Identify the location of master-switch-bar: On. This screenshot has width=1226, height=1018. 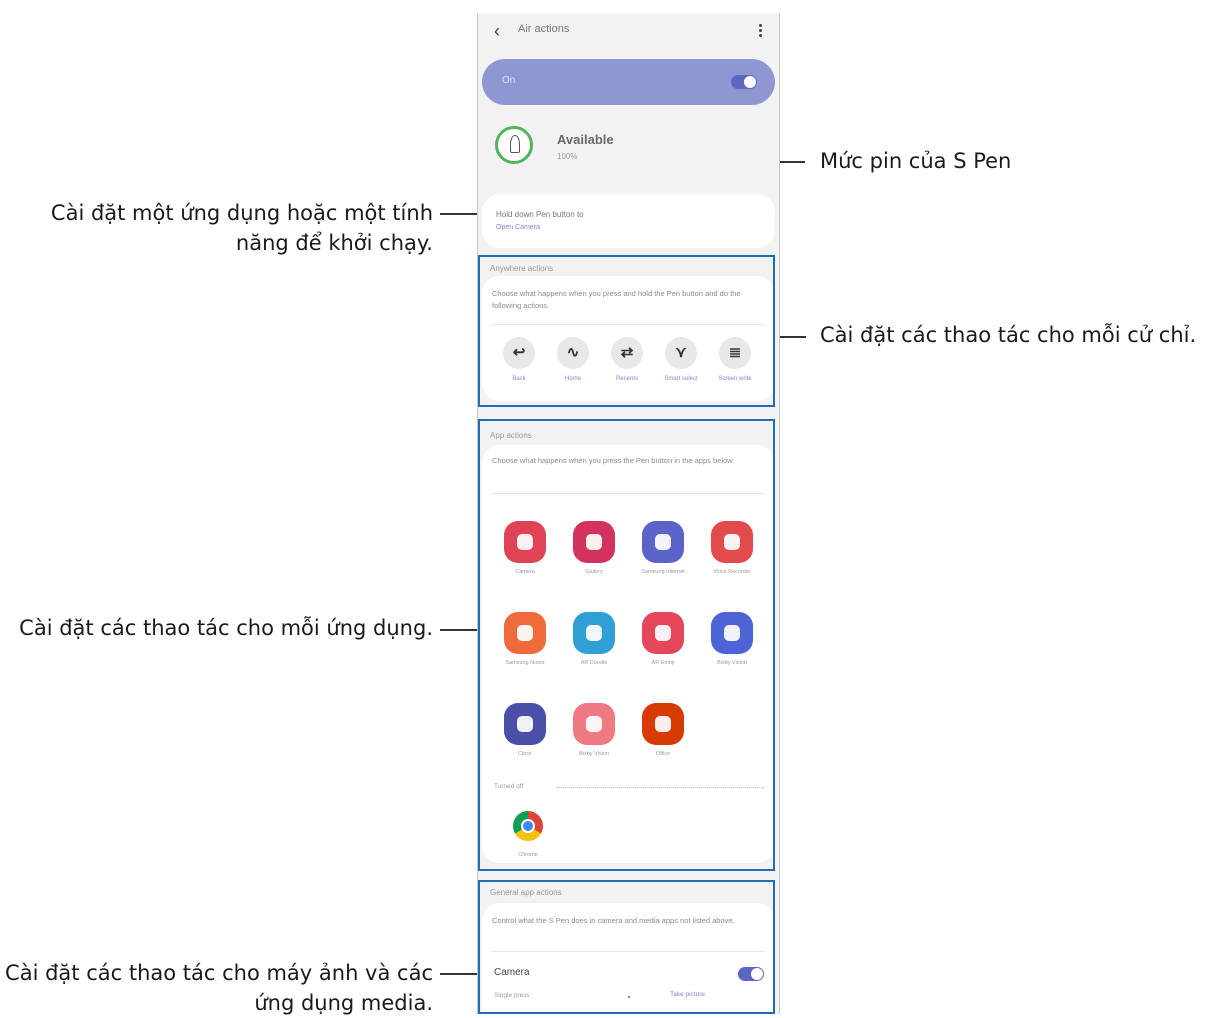
(628, 82).